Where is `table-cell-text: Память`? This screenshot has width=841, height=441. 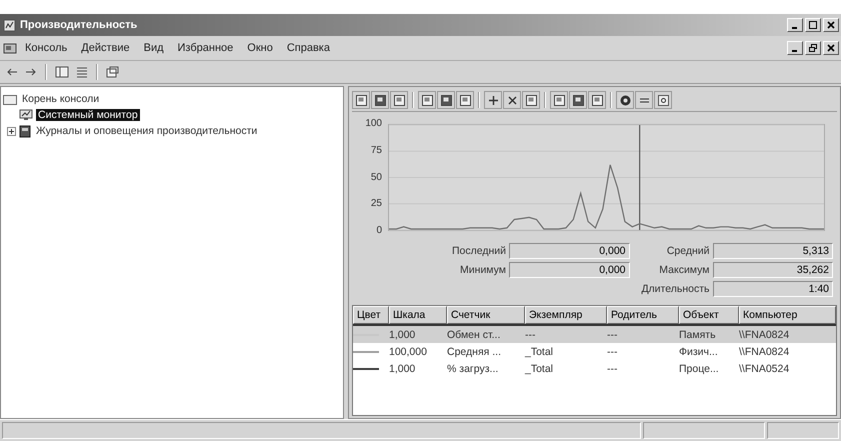
table-cell-text: Память is located at coordinates (698, 334).